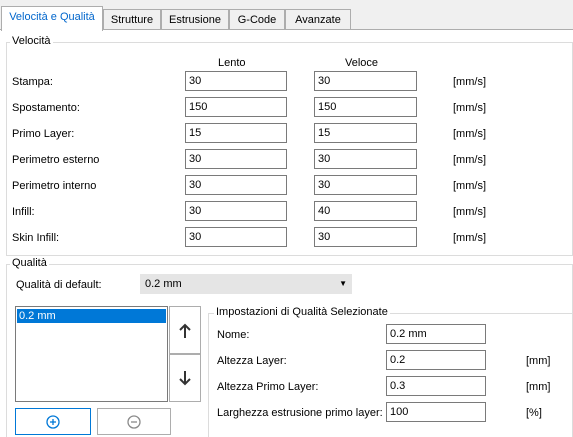  Describe the element at coordinates (365, 81) in the screenshot. I see `print-speed-fast-input` at that location.